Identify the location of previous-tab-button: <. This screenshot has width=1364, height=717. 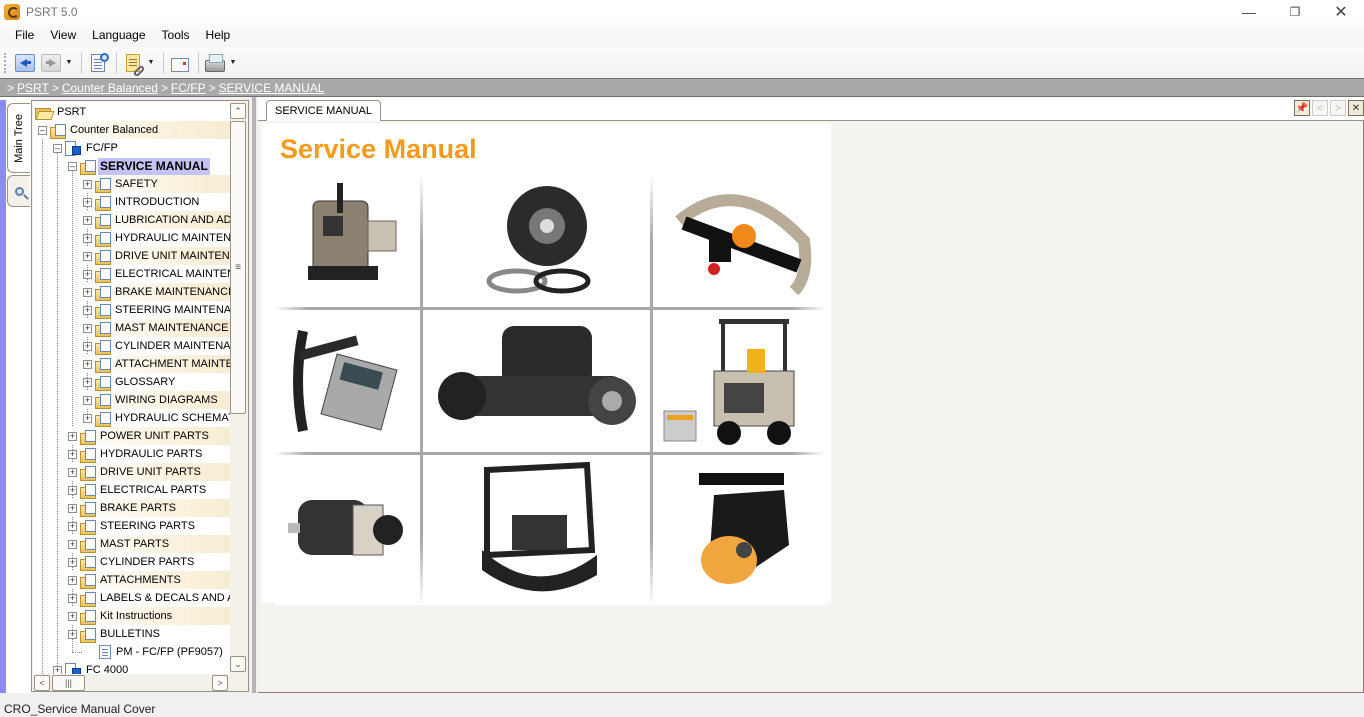
(1320, 108).